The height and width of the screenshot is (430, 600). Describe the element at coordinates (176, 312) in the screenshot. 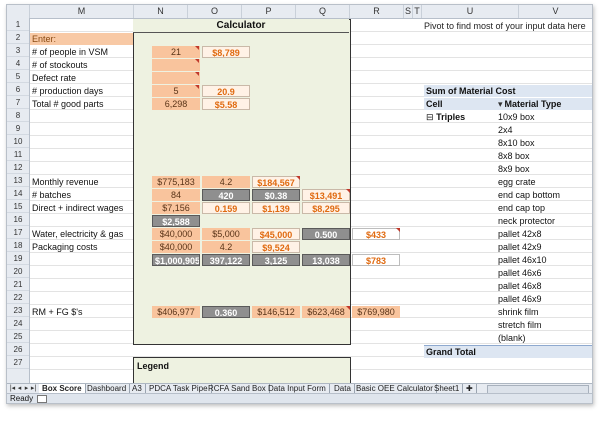

I see `cell-n23: $406,977` at that location.